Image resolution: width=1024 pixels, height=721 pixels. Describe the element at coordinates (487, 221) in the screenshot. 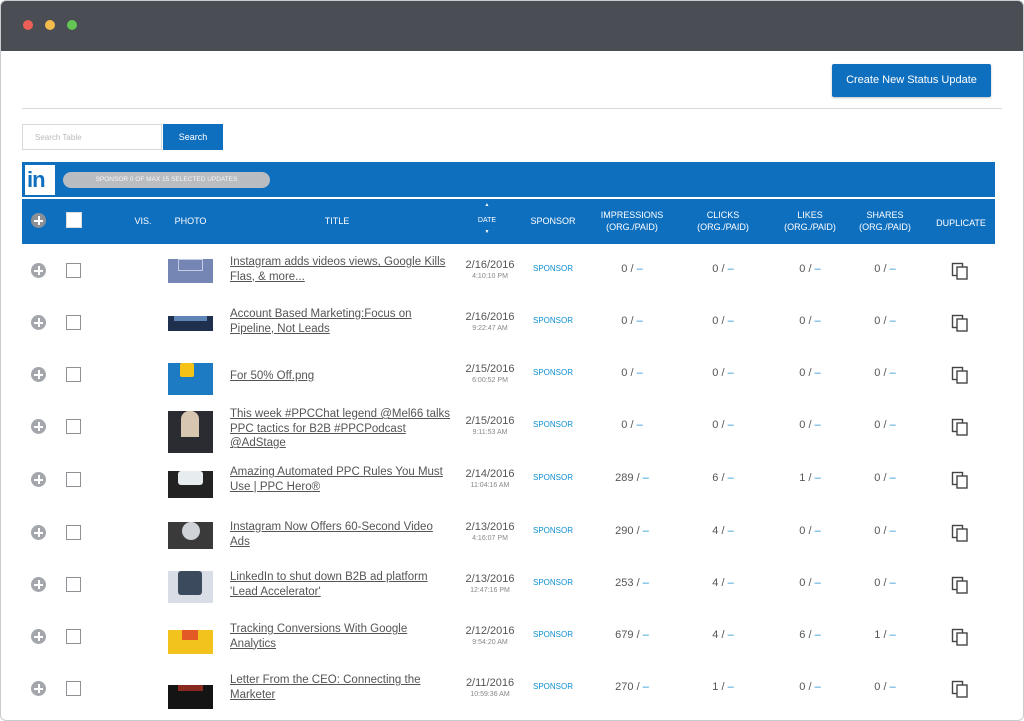

I see `col-date: DATE` at that location.